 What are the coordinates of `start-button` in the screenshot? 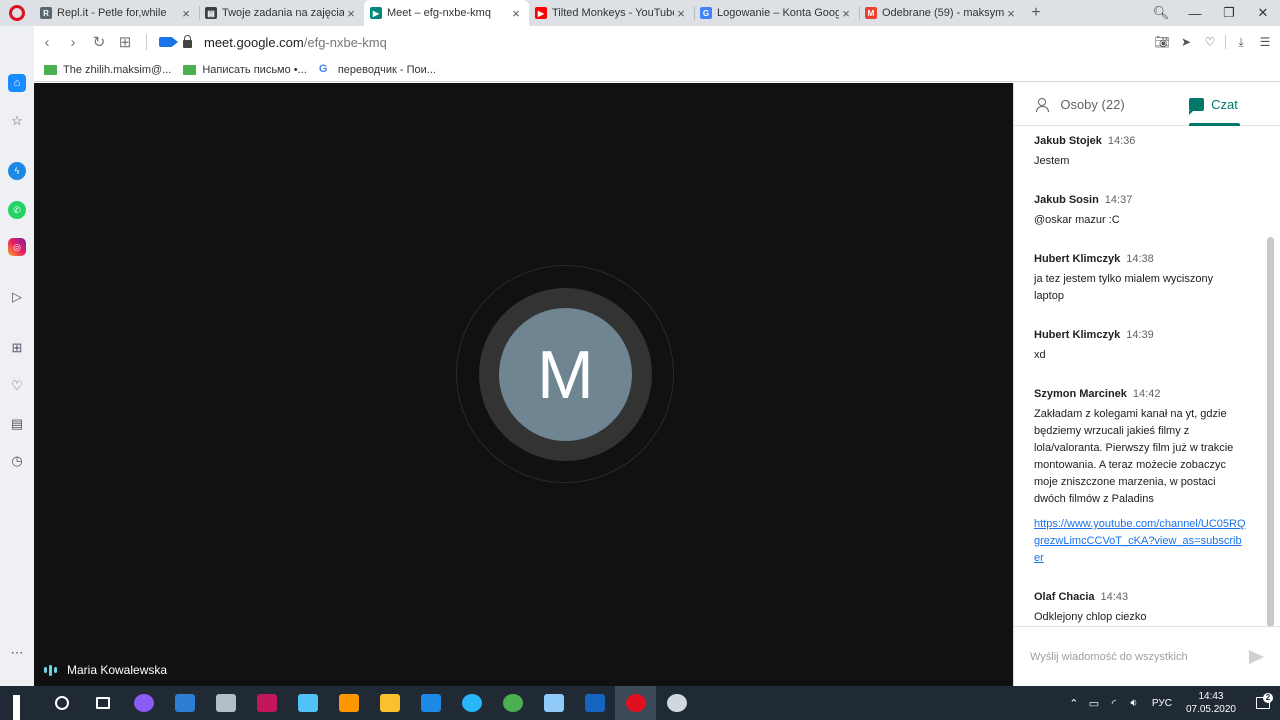 It's located at (20, 703).